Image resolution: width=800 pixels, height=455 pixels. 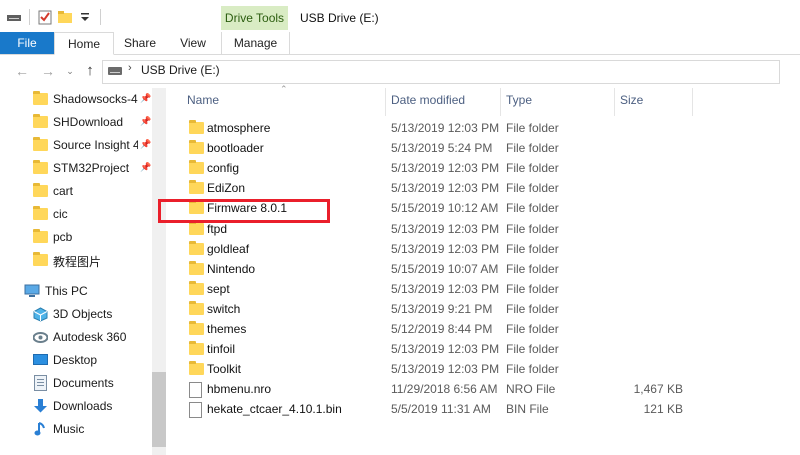 What do you see at coordinates (76, 122) in the screenshot?
I see `nav-item-shdownload: SHDownload 📌` at bounding box center [76, 122].